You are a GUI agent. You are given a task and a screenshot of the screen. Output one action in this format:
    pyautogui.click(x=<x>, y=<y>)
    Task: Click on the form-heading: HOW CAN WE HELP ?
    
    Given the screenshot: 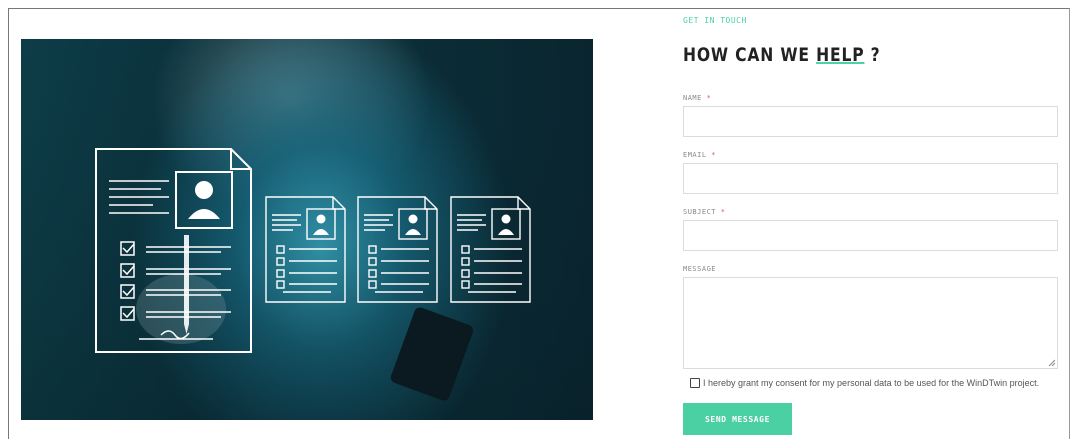 What is the action you would take?
    pyautogui.click(x=782, y=55)
    